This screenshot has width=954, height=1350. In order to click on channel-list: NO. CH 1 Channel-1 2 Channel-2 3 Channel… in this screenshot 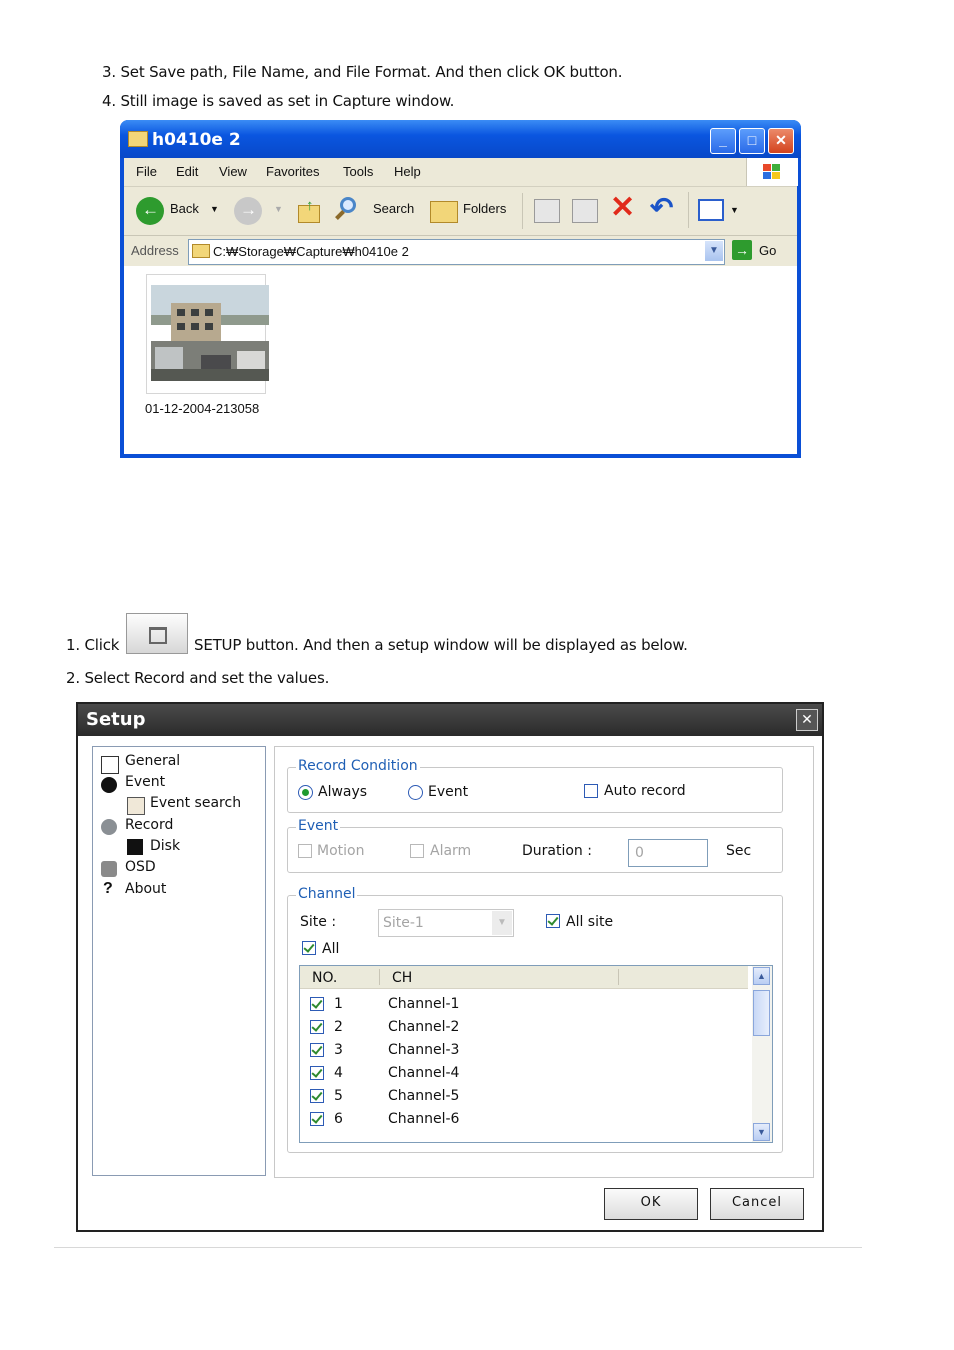, I will do `click(536, 1054)`.